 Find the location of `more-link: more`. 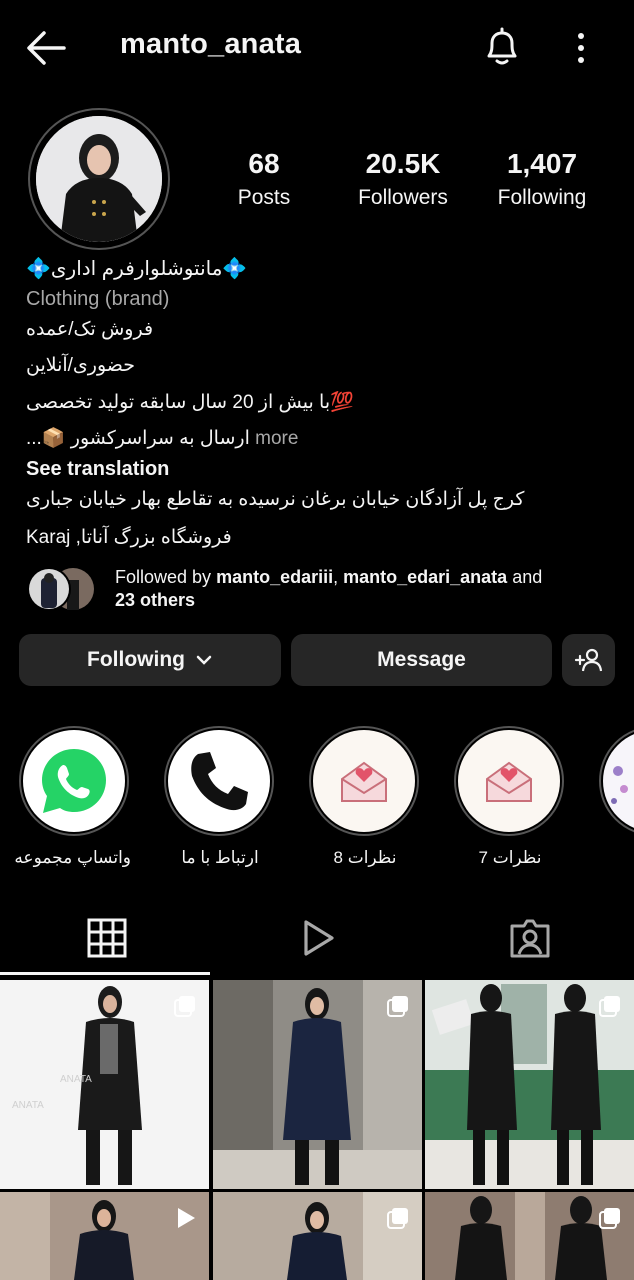

more-link: more is located at coordinates (274, 438).